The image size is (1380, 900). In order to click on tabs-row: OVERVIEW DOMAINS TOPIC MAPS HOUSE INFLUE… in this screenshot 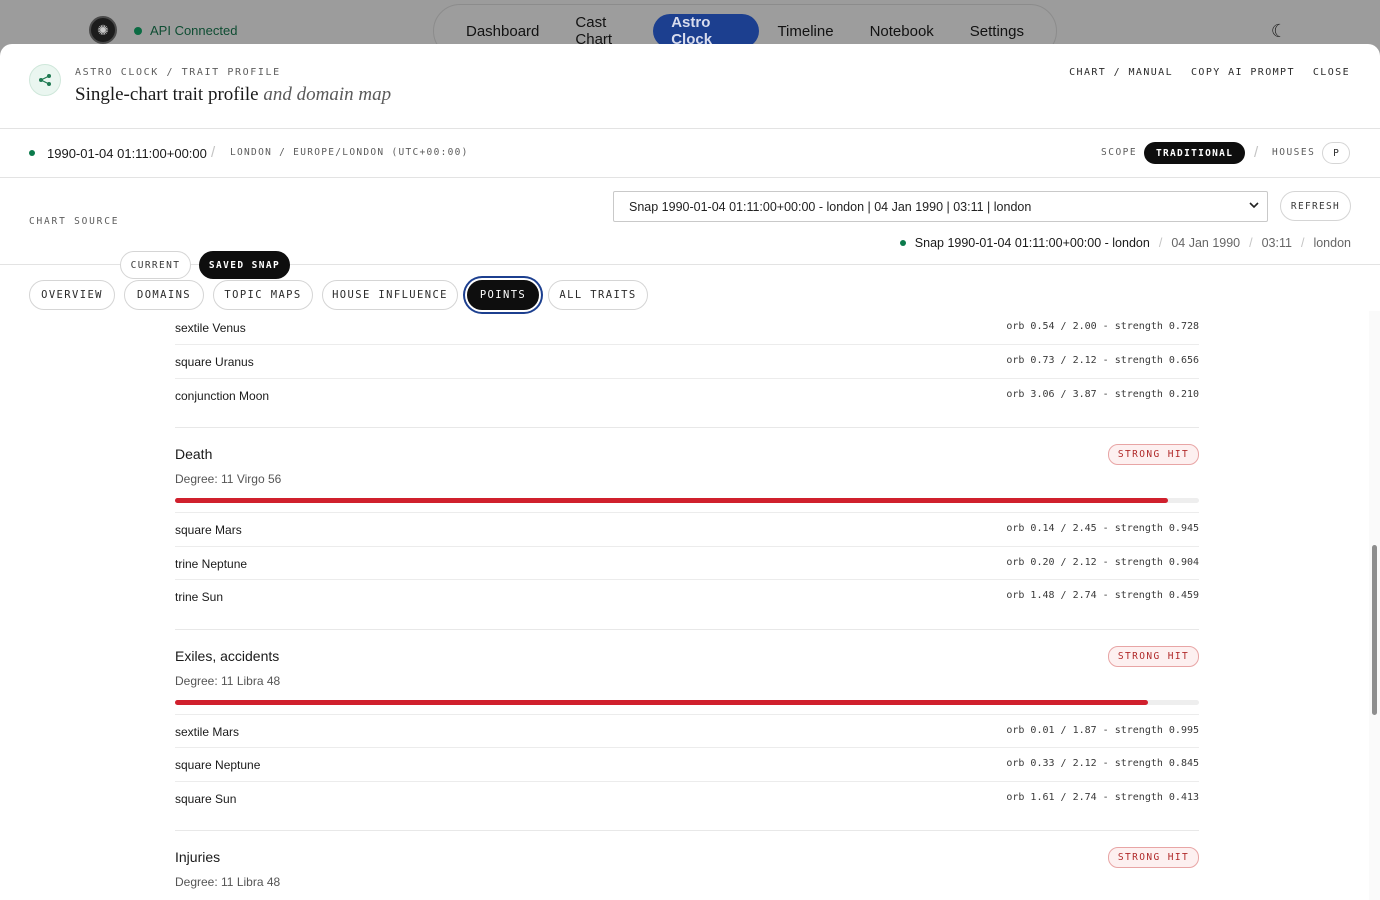, I will do `click(690, 288)`.